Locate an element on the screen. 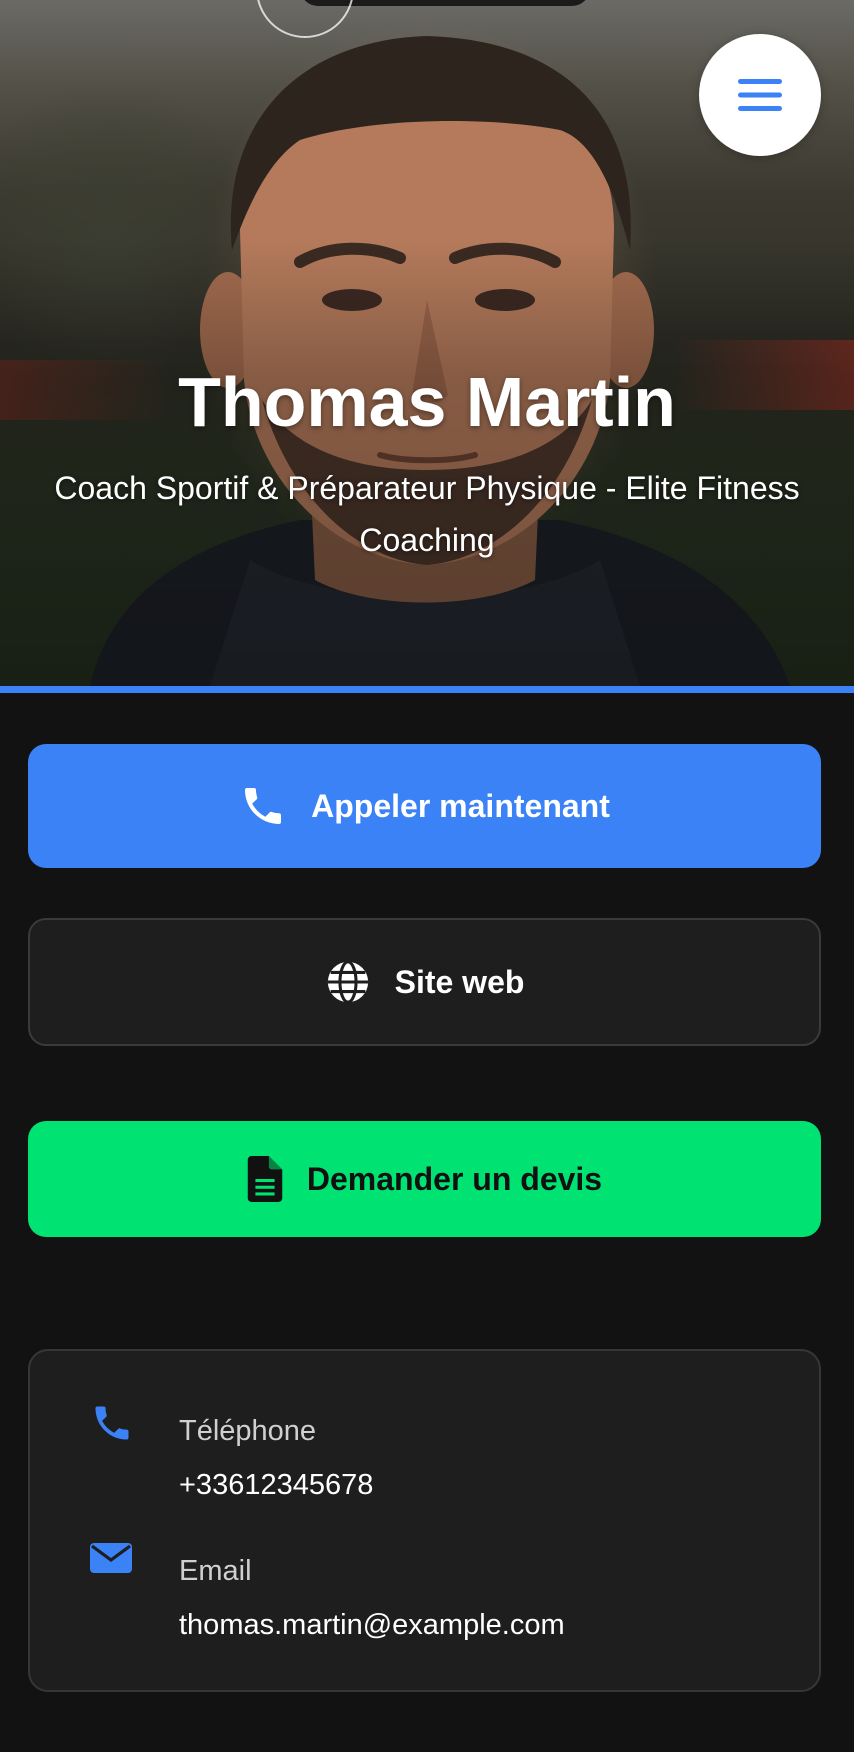 Image resolution: width=854 pixels, height=1752 pixels. request-quote-button: Demander un devis is located at coordinates (424, 1179).